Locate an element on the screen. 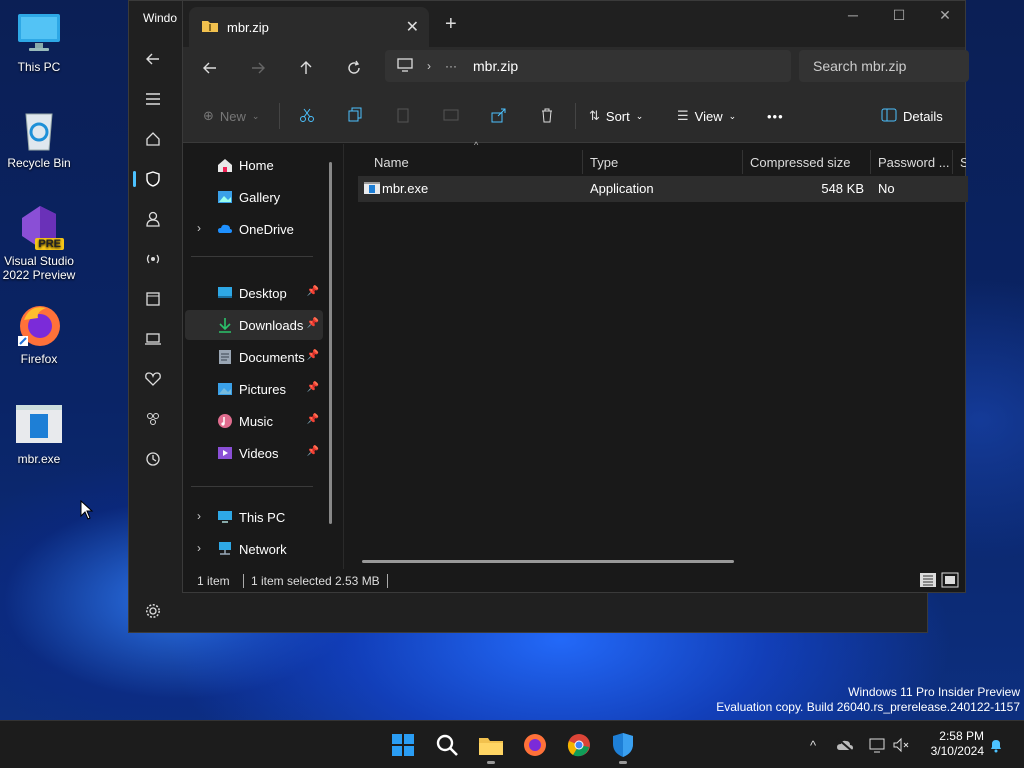  rename-button is located at coordinates (451, 116).